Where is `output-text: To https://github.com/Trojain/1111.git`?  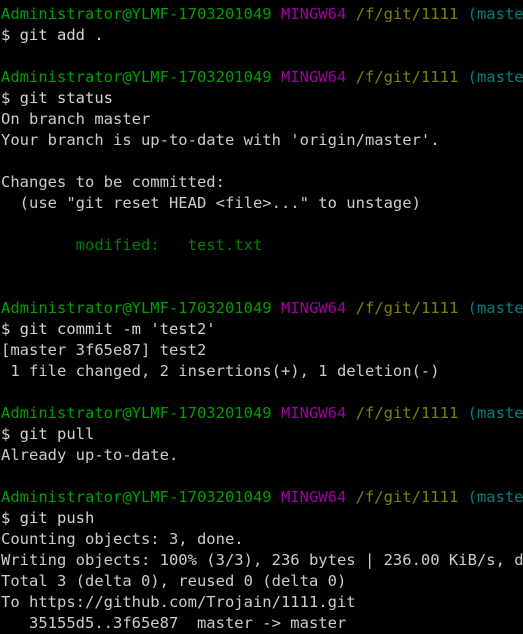 output-text: To https://github.com/Trojain/1111.git is located at coordinates (178, 602).